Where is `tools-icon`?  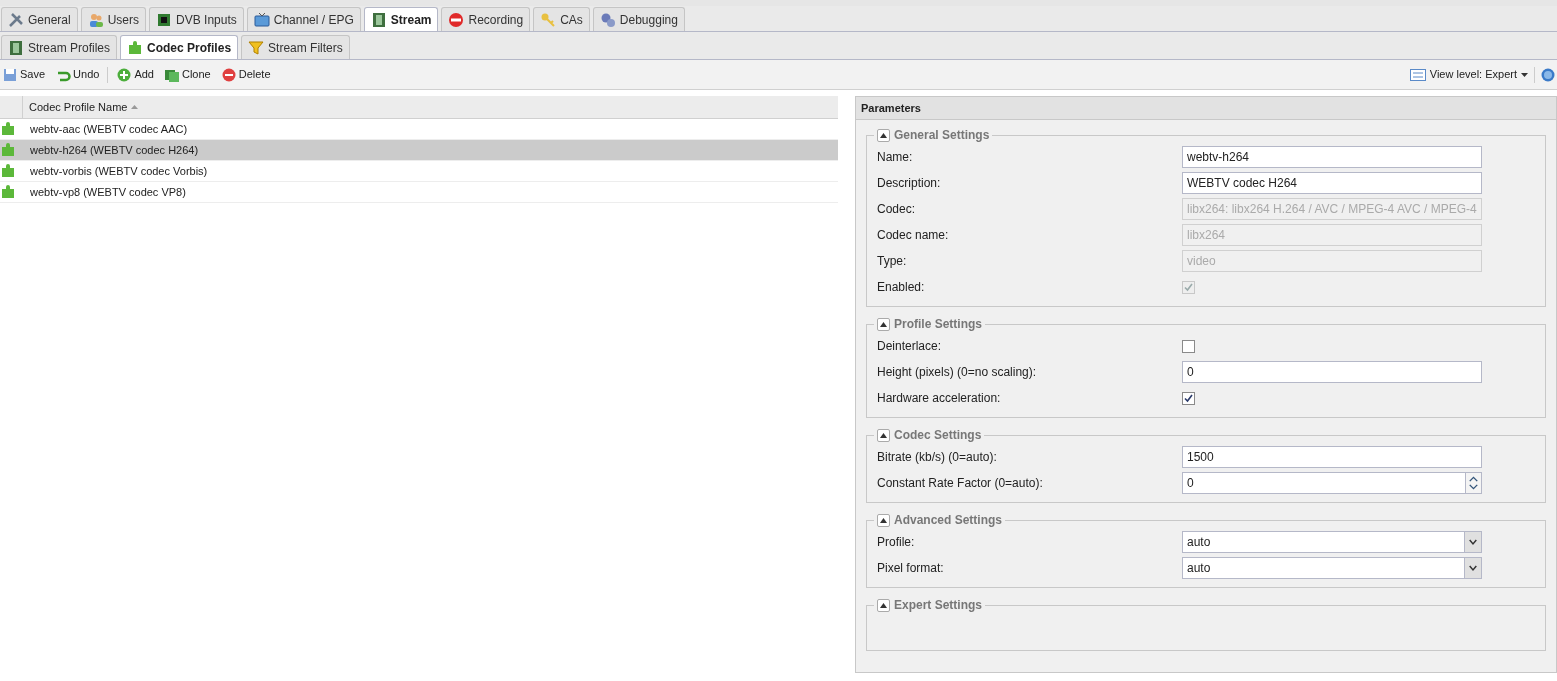
tools-icon is located at coordinates (16, 19).